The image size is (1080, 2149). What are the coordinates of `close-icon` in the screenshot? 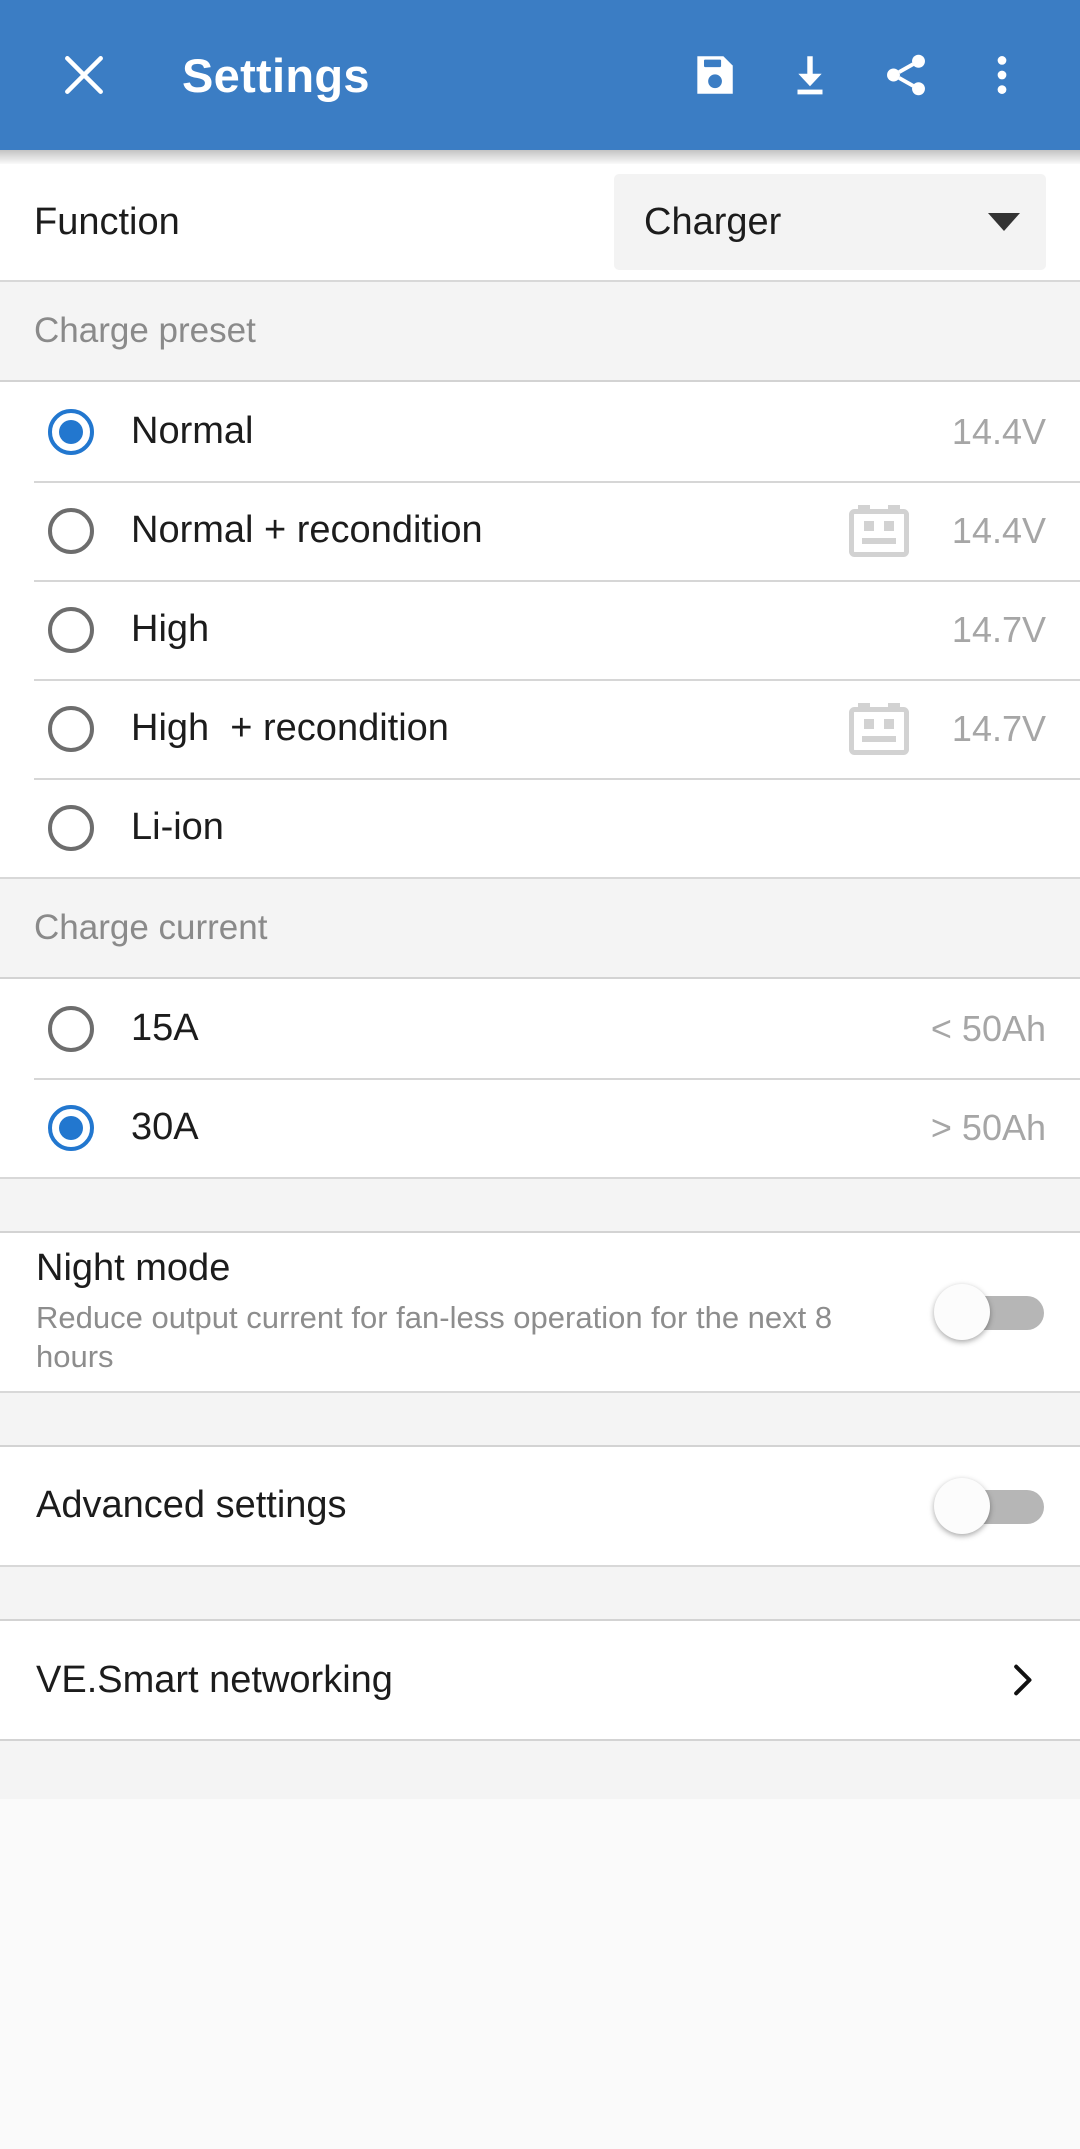 It's located at (84, 75).